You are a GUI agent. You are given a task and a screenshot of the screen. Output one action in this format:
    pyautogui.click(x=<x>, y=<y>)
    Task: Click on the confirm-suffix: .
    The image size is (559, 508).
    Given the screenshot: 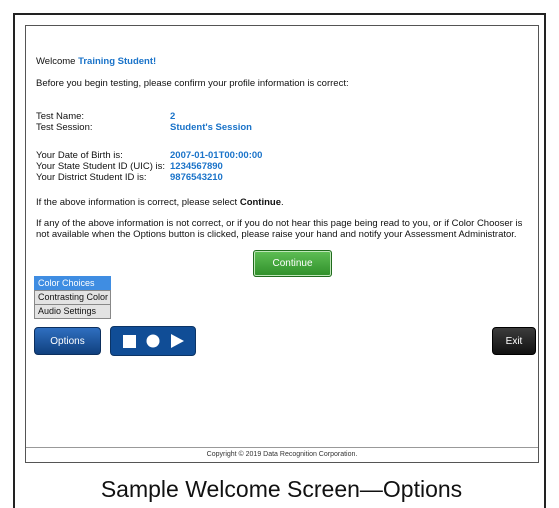 What is the action you would take?
    pyautogui.click(x=282, y=202)
    